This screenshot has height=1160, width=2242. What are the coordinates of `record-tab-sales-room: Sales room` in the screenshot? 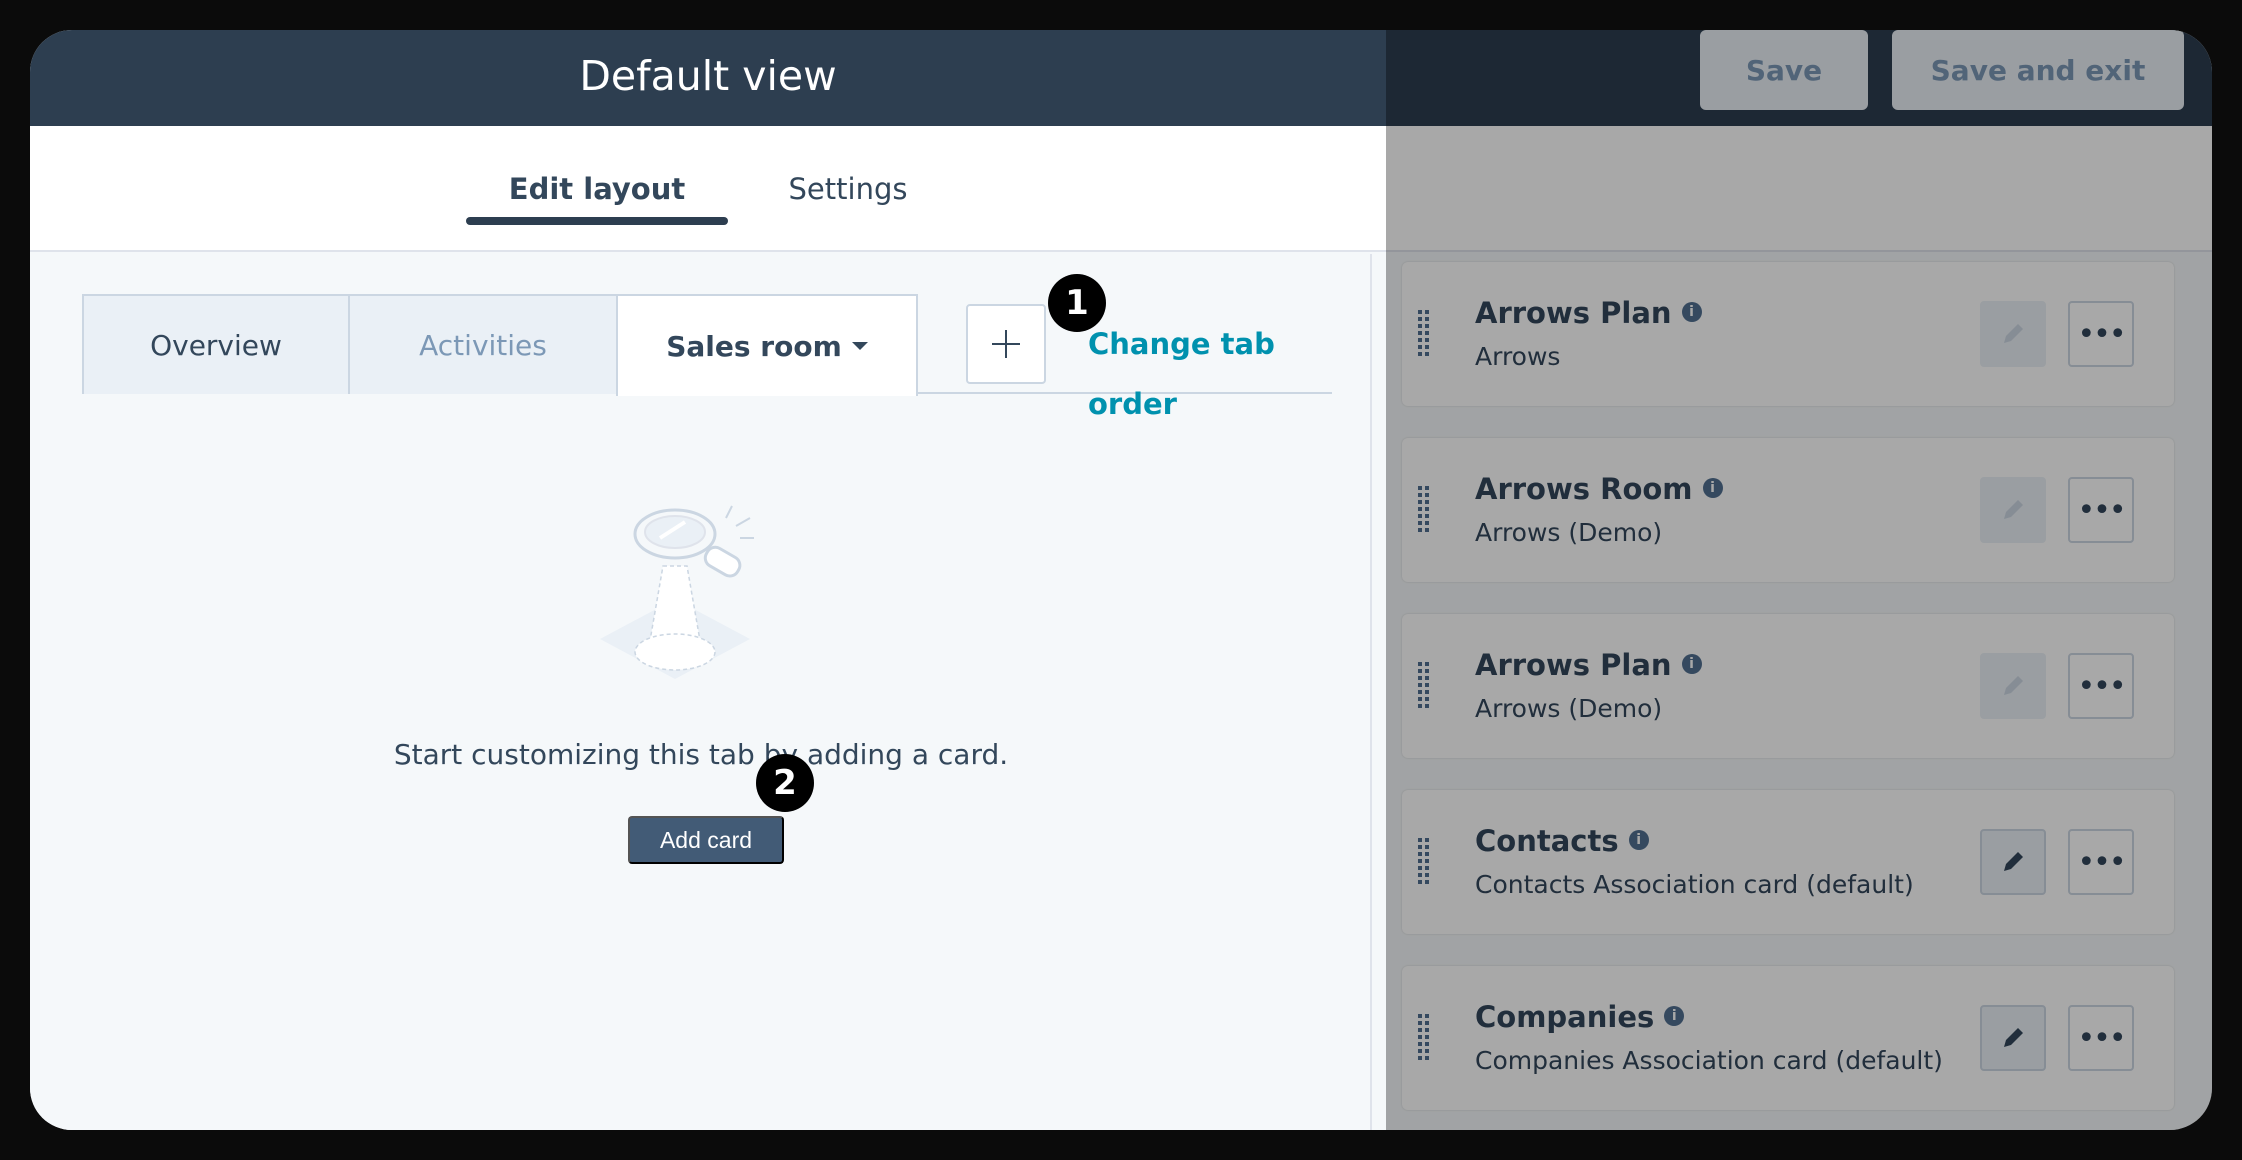 It's located at (767, 345).